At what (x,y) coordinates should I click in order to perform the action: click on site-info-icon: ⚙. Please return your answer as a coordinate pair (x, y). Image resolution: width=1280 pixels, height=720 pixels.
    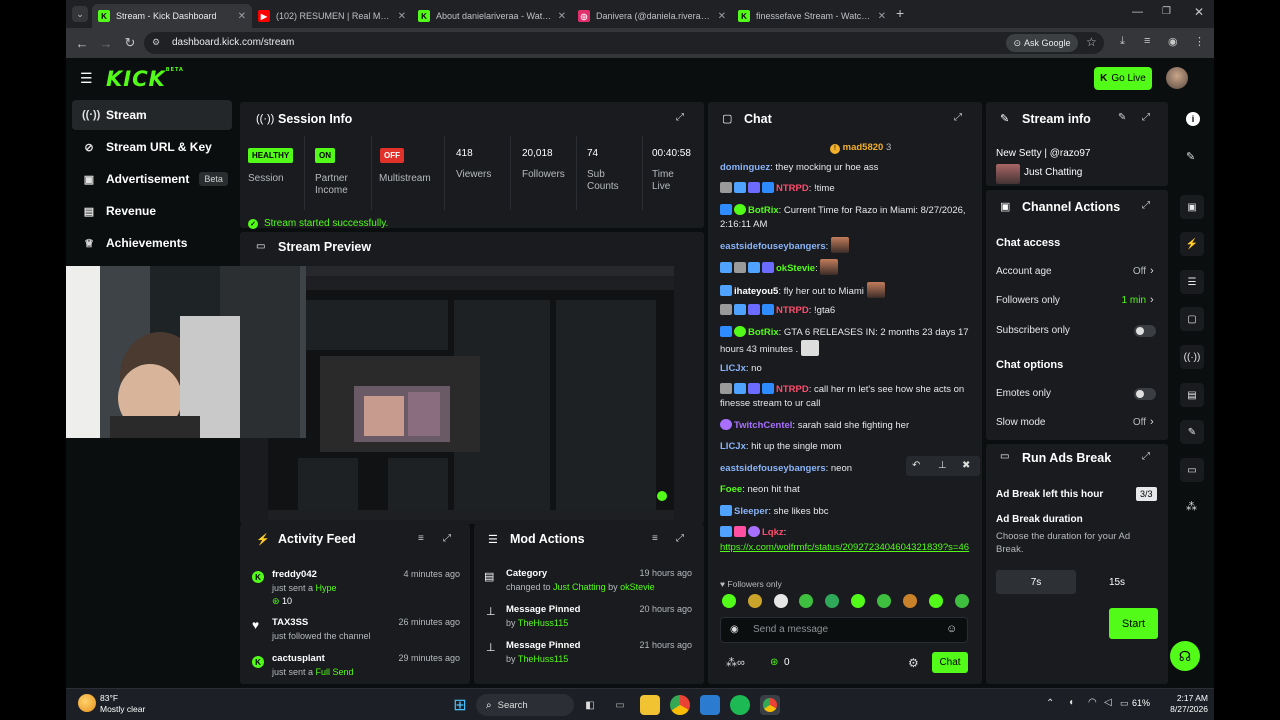
    Looking at the image, I should click on (156, 42).